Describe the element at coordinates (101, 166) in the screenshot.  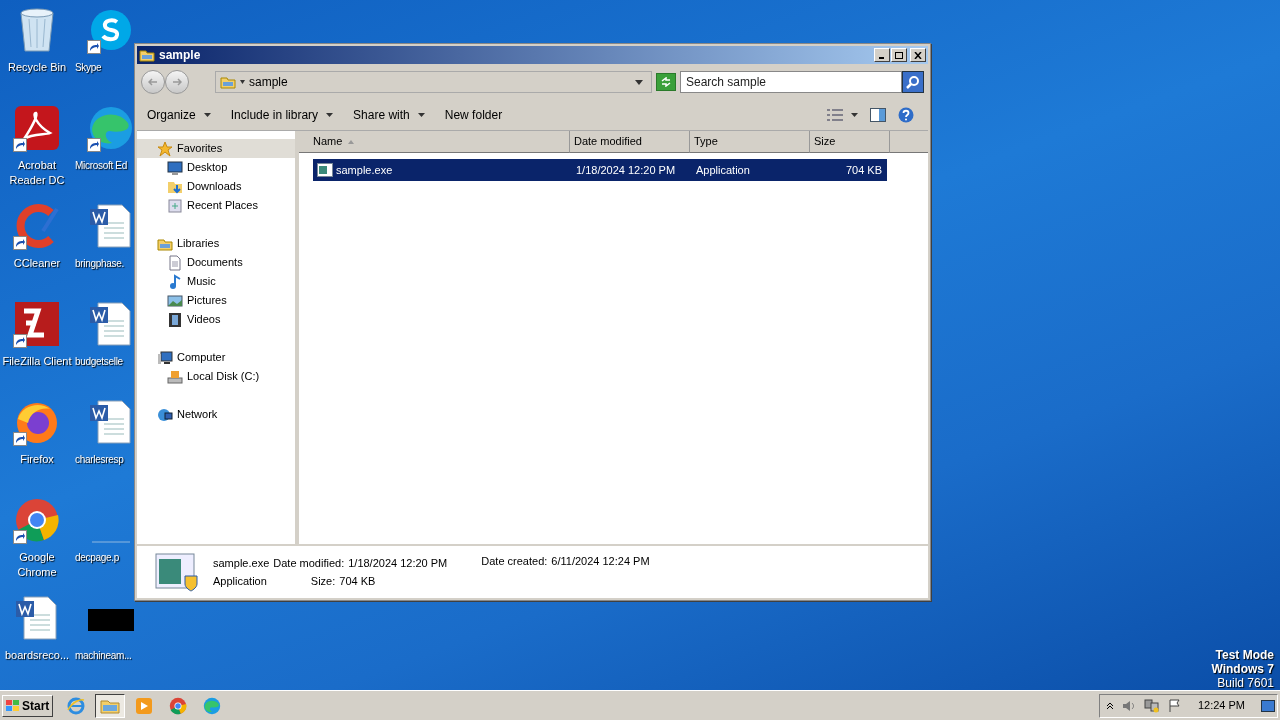
I see `icon-label: Microsoft Ed` at that location.